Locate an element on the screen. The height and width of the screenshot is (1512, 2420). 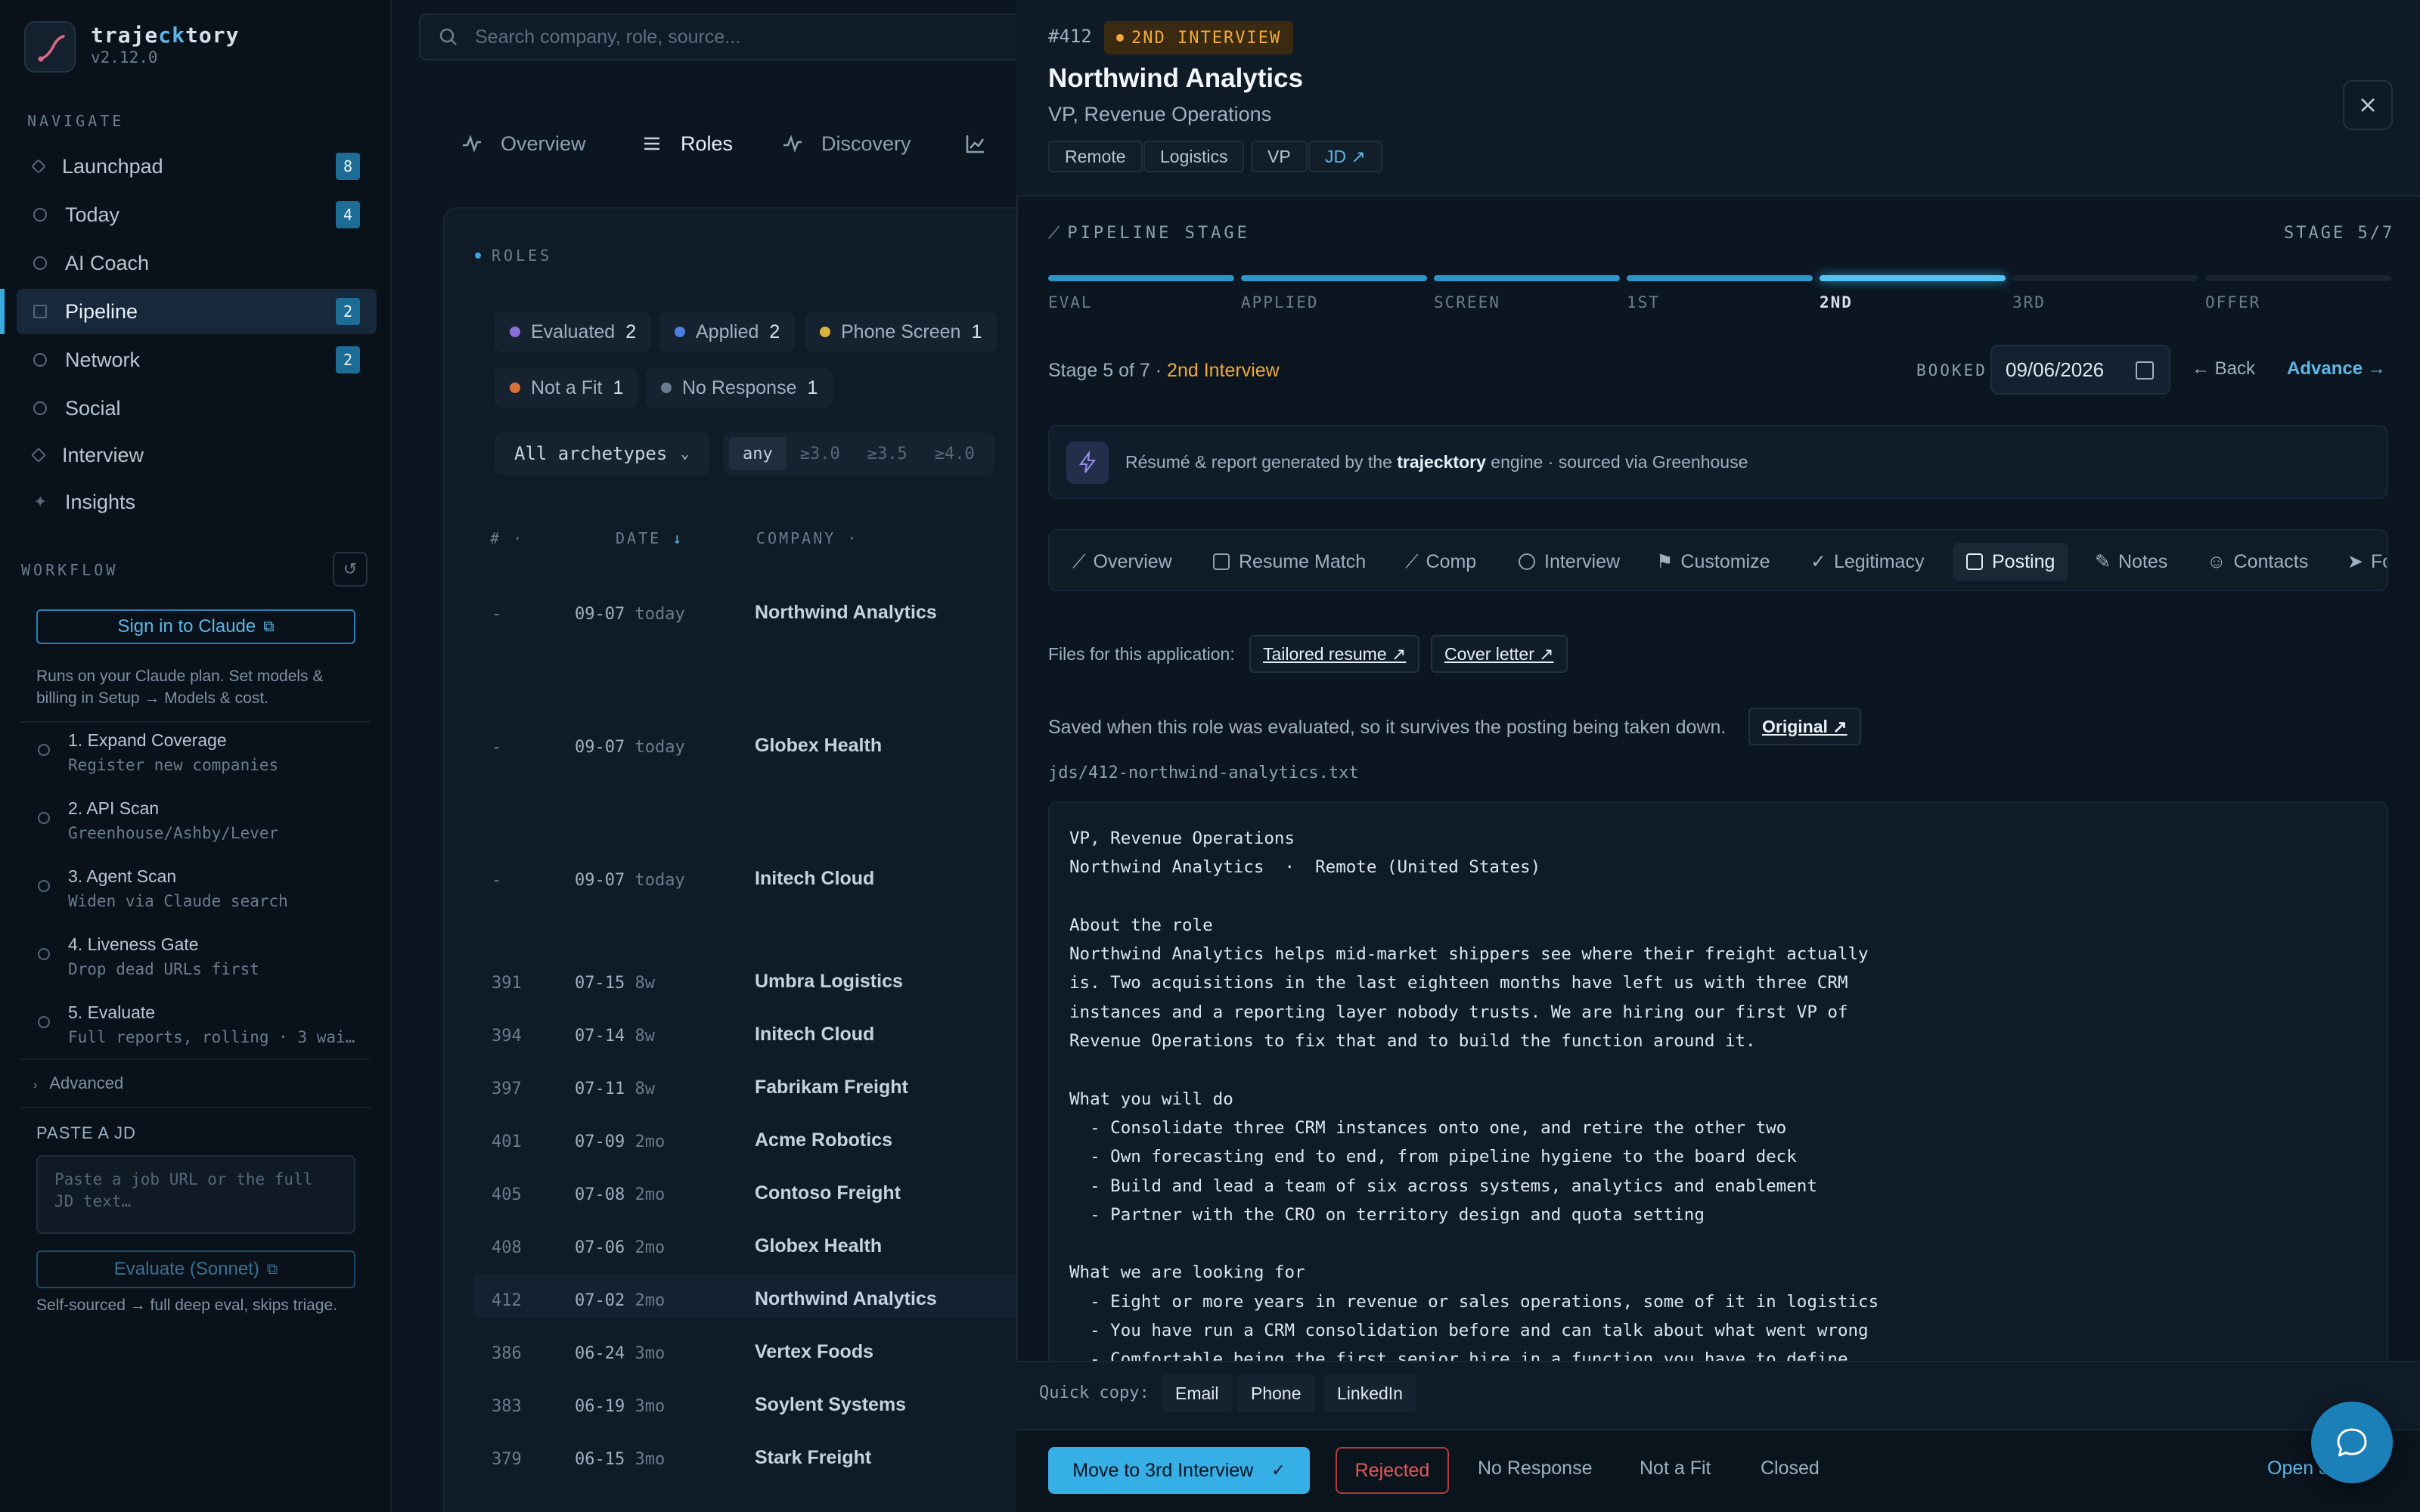
table-row: 394 07-14 8w Initech Cloud is located at coordinates (753, 1040).